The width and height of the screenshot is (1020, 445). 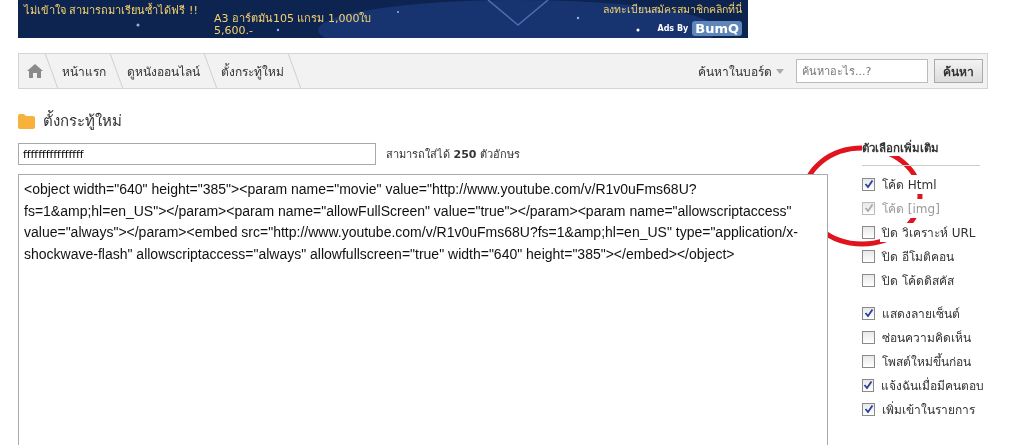 I want to click on ads-by-label: Ads By, so click(x=673, y=28).